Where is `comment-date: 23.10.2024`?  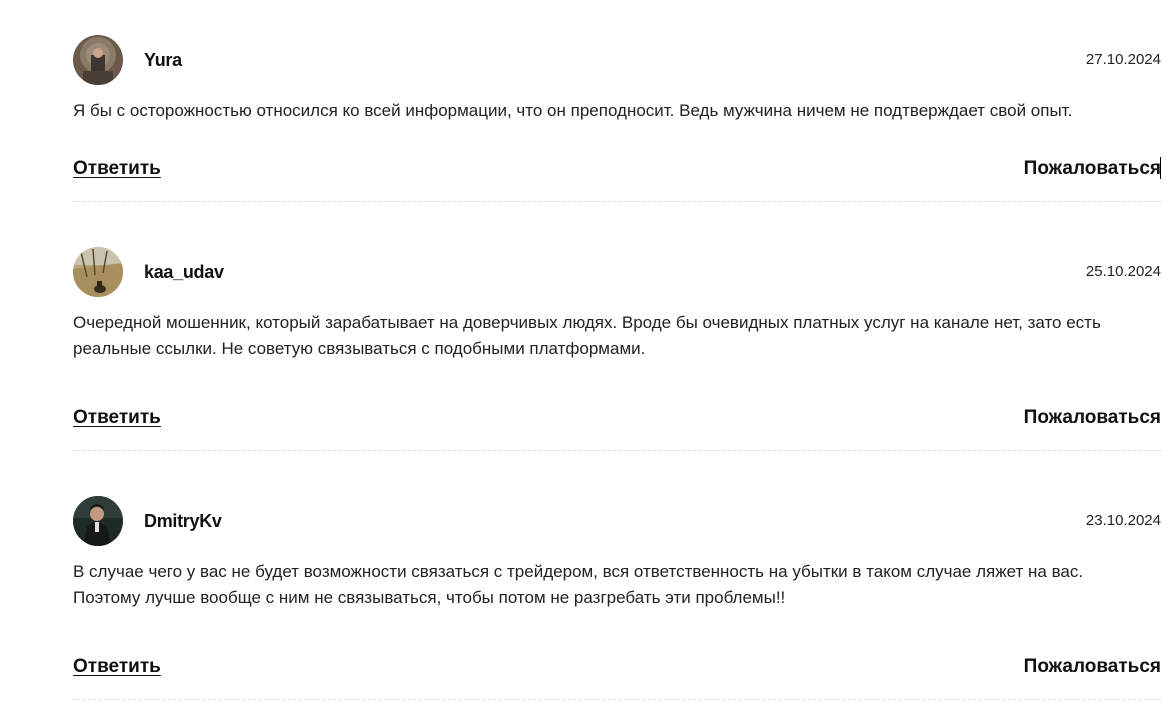 comment-date: 23.10.2024 is located at coordinates (1123, 520).